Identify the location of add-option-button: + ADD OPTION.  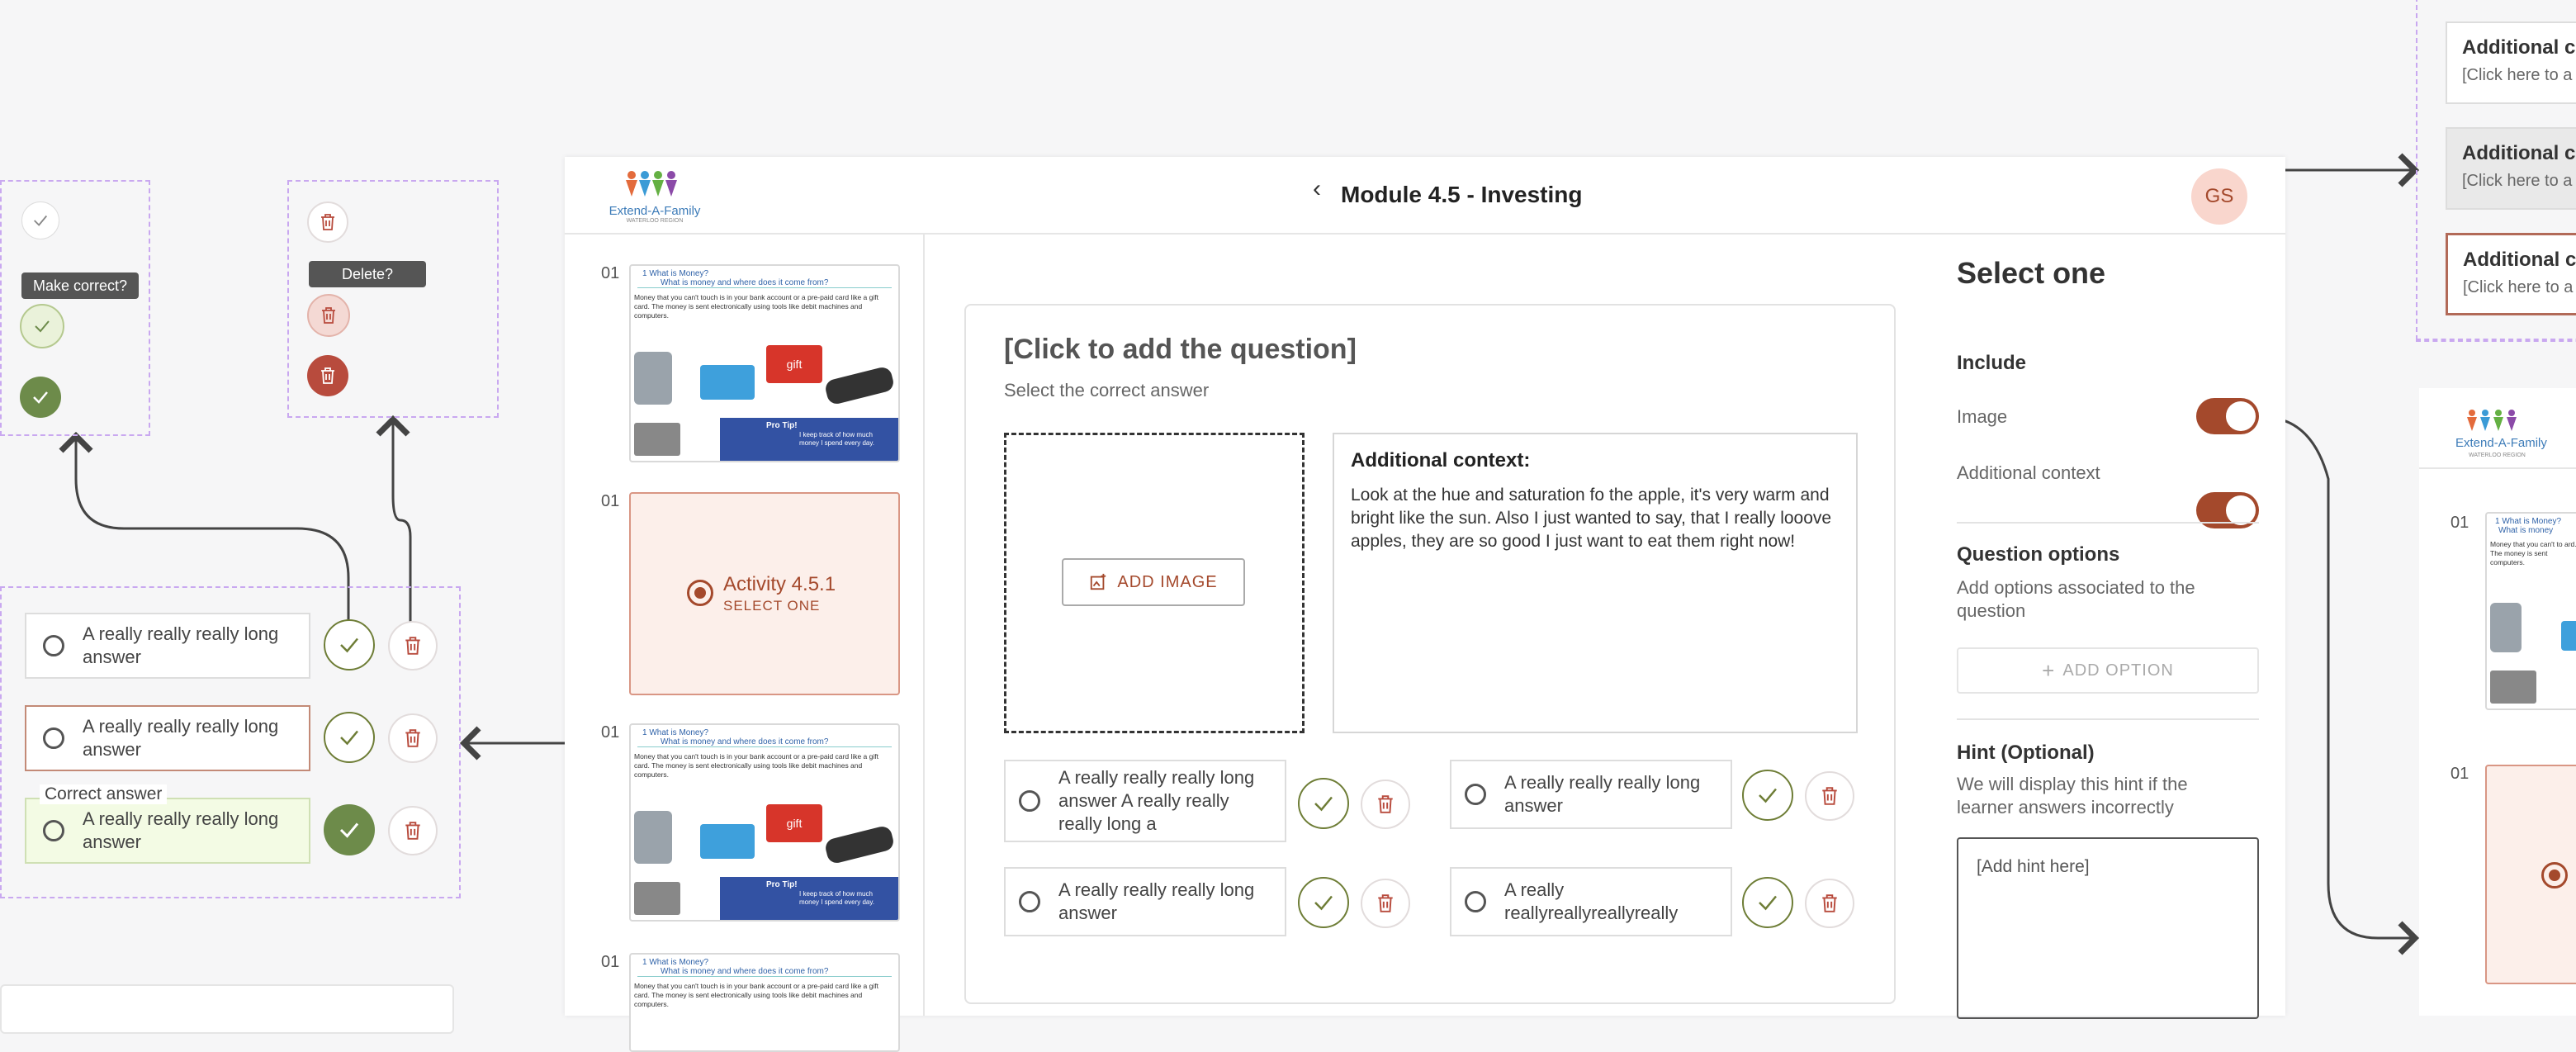
(2108, 670).